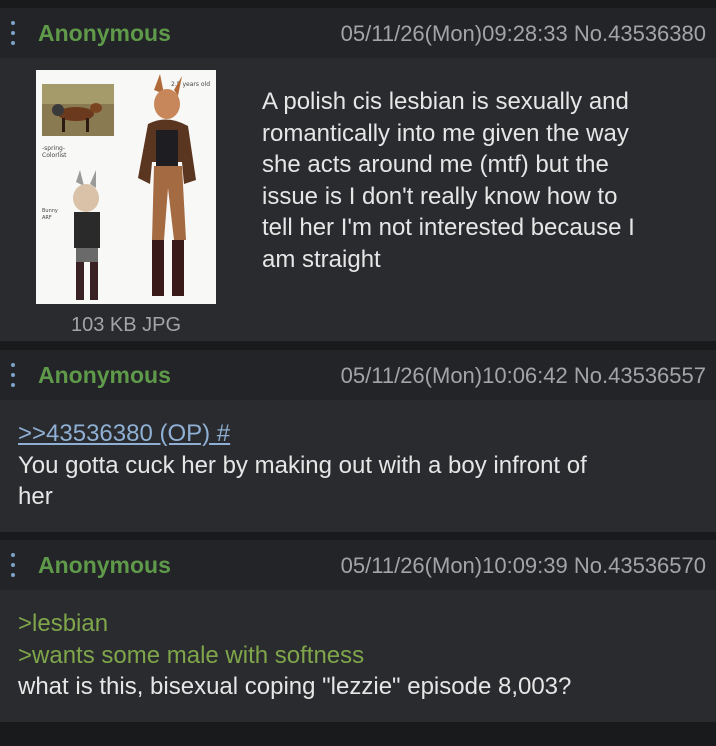 The image size is (716, 746). Describe the element at coordinates (454, 565) in the screenshot. I see `post-datetime: 05/11/26(Mon)10:09:39` at that location.